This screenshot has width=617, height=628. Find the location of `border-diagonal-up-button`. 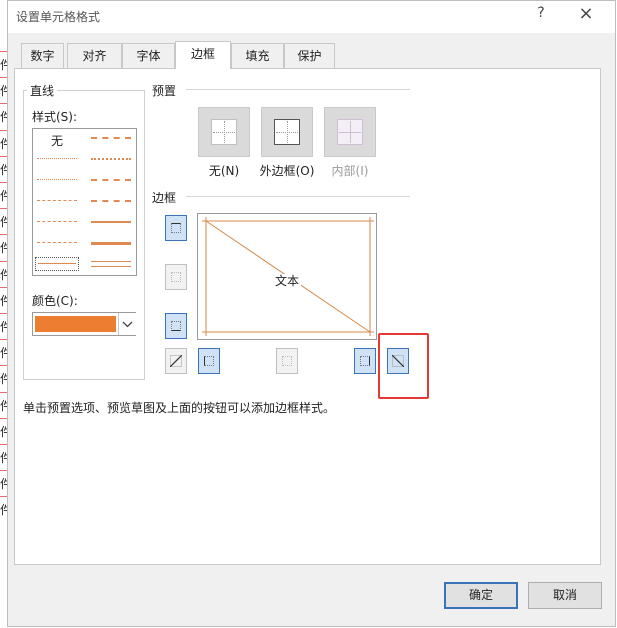

border-diagonal-up-button is located at coordinates (176, 361).